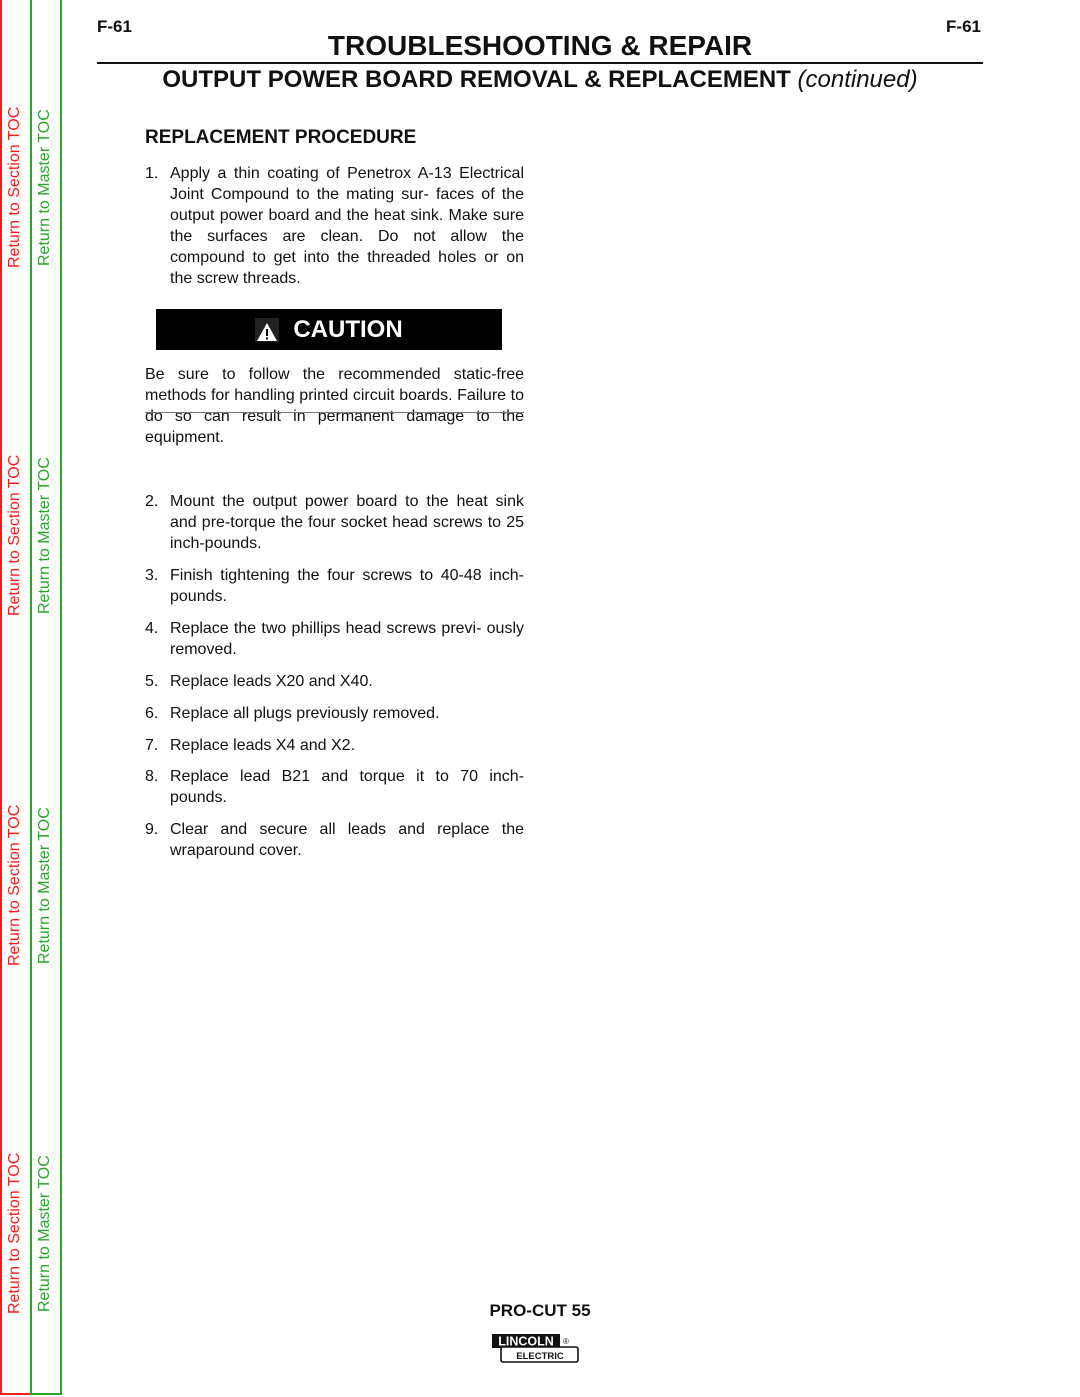 Image resolution: width=1080 pixels, height=1397 pixels. Describe the element at coordinates (857, 79) in the screenshot. I see `subtitle-continued: (continued)` at that location.